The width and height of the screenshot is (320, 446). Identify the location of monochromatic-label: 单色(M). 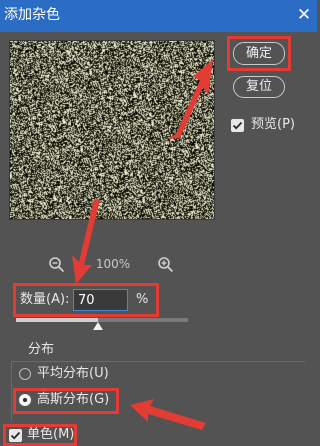
(51, 434).